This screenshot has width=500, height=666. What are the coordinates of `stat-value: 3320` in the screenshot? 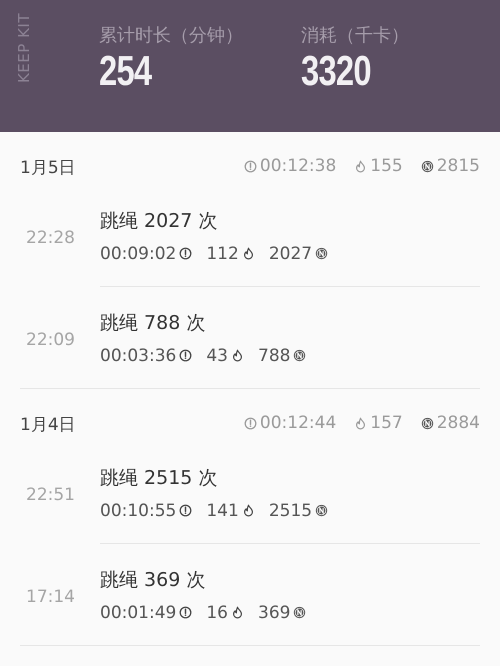 It's located at (336, 71).